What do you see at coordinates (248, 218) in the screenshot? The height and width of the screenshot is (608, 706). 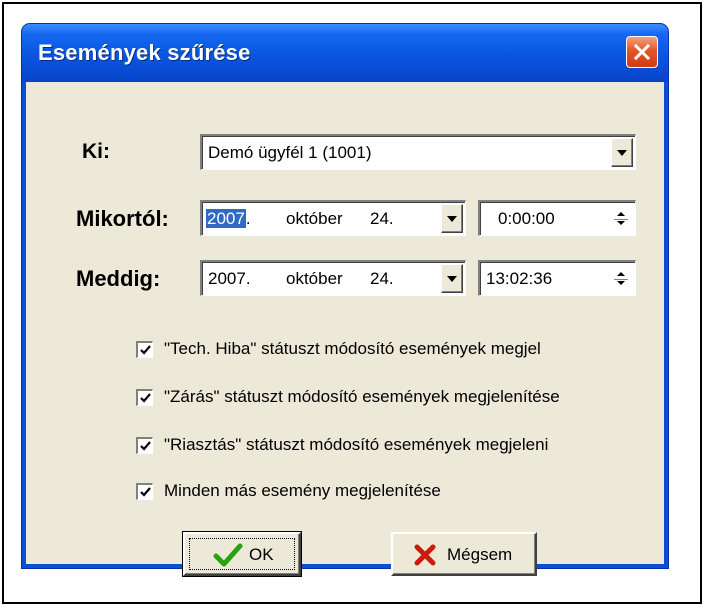 I see `from-year-suffix: .` at bounding box center [248, 218].